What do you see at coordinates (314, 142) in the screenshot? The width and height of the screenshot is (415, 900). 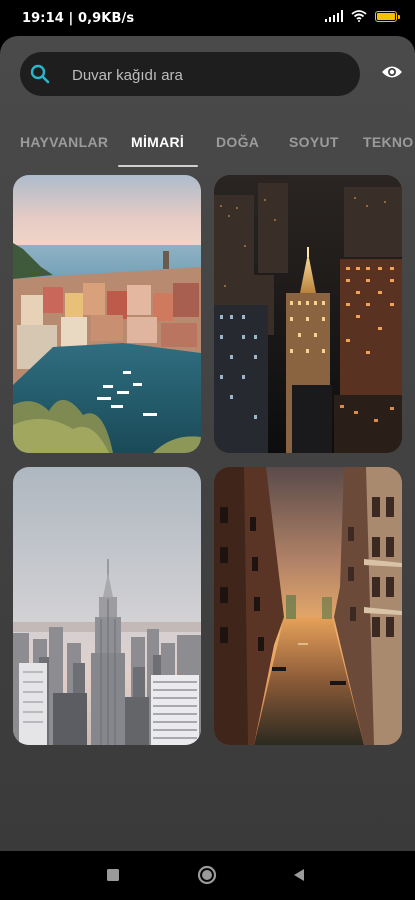 I see `tab-soyut: SOYUT` at bounding box center [314, 142].